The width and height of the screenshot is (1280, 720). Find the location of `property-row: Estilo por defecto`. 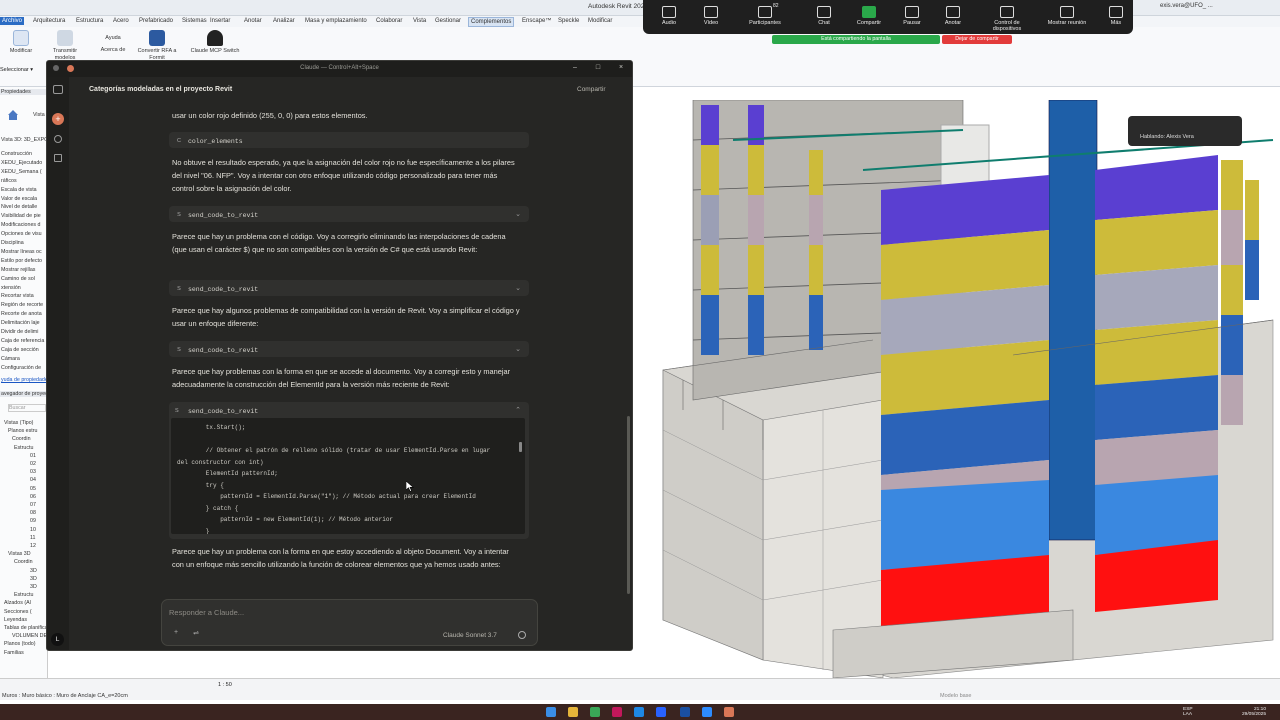

property-row: Estilo por defecto is located at coordinates (24, 261).